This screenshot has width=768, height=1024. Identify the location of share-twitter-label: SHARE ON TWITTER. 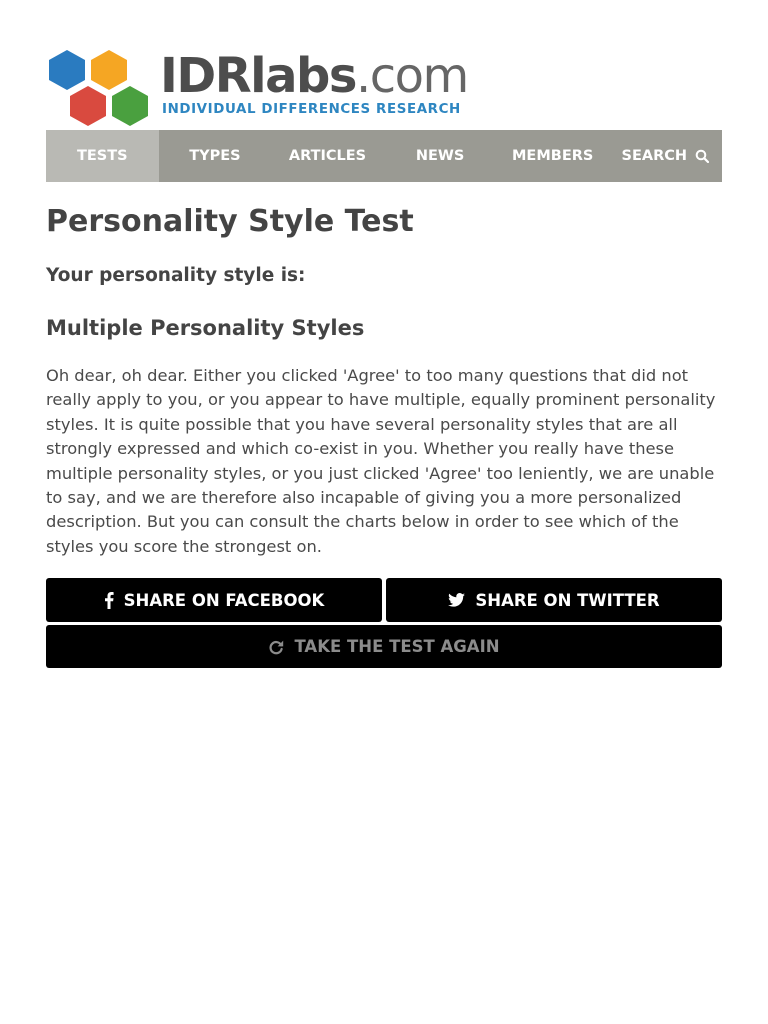
(567, 600).